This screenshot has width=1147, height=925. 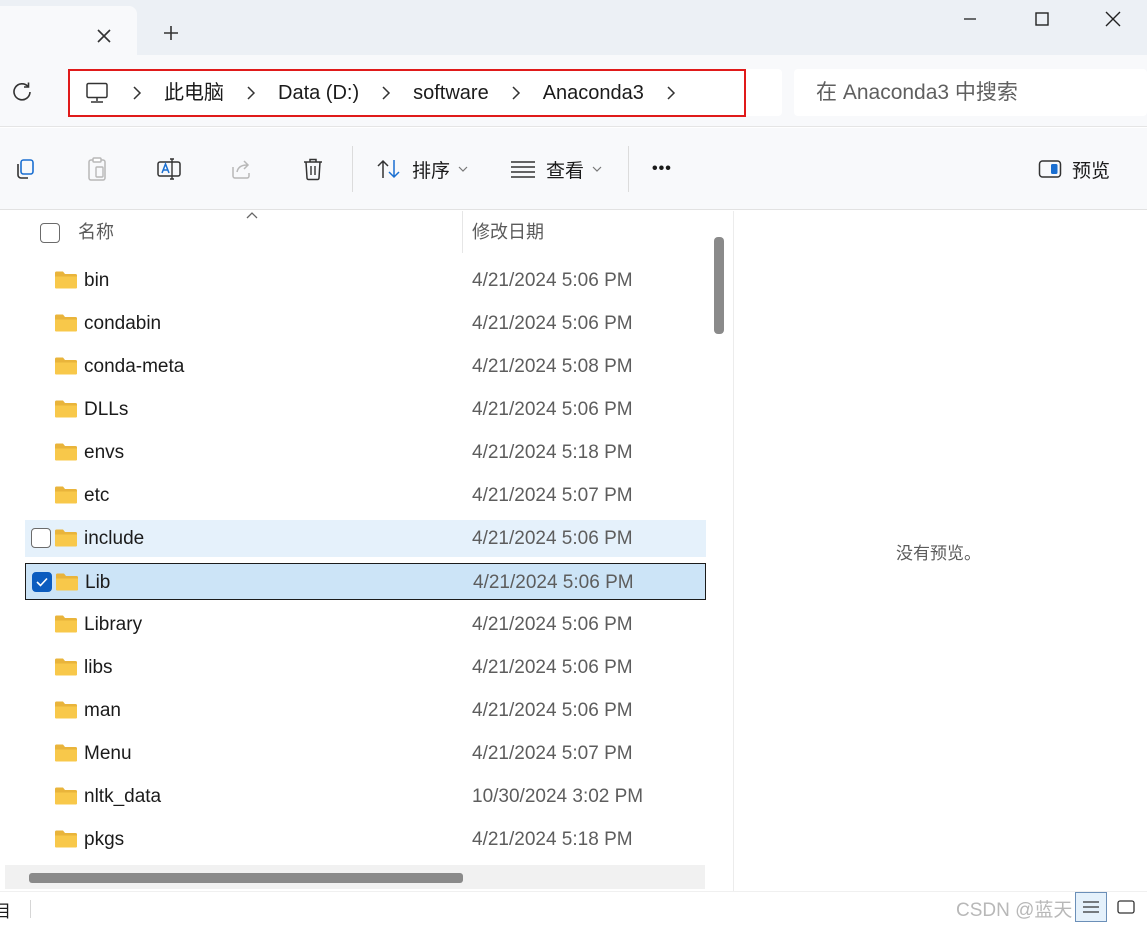 What do you see at coordinates (365, 667) in the screenshot?
I see `file-row: libs 4/21/2024 5:06 PM` at bounding box center [365, 667].